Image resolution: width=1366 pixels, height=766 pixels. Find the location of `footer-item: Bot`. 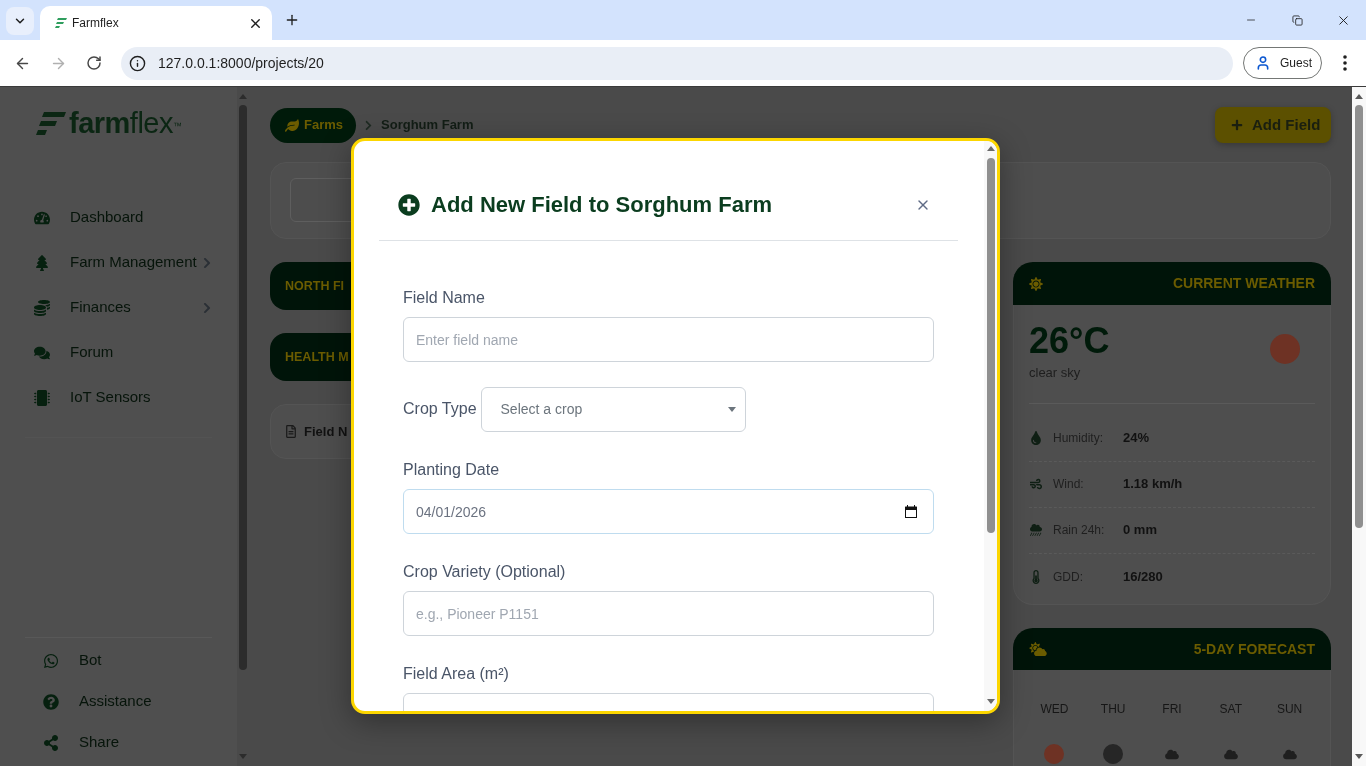

footer-item: Bot is located at coordinates (118, 660).